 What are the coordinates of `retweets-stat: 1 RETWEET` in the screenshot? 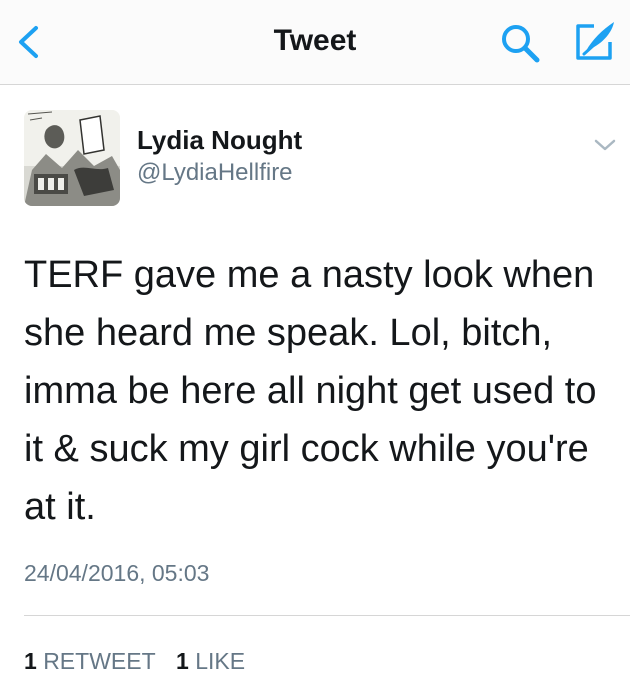 It's located at (90, 661).